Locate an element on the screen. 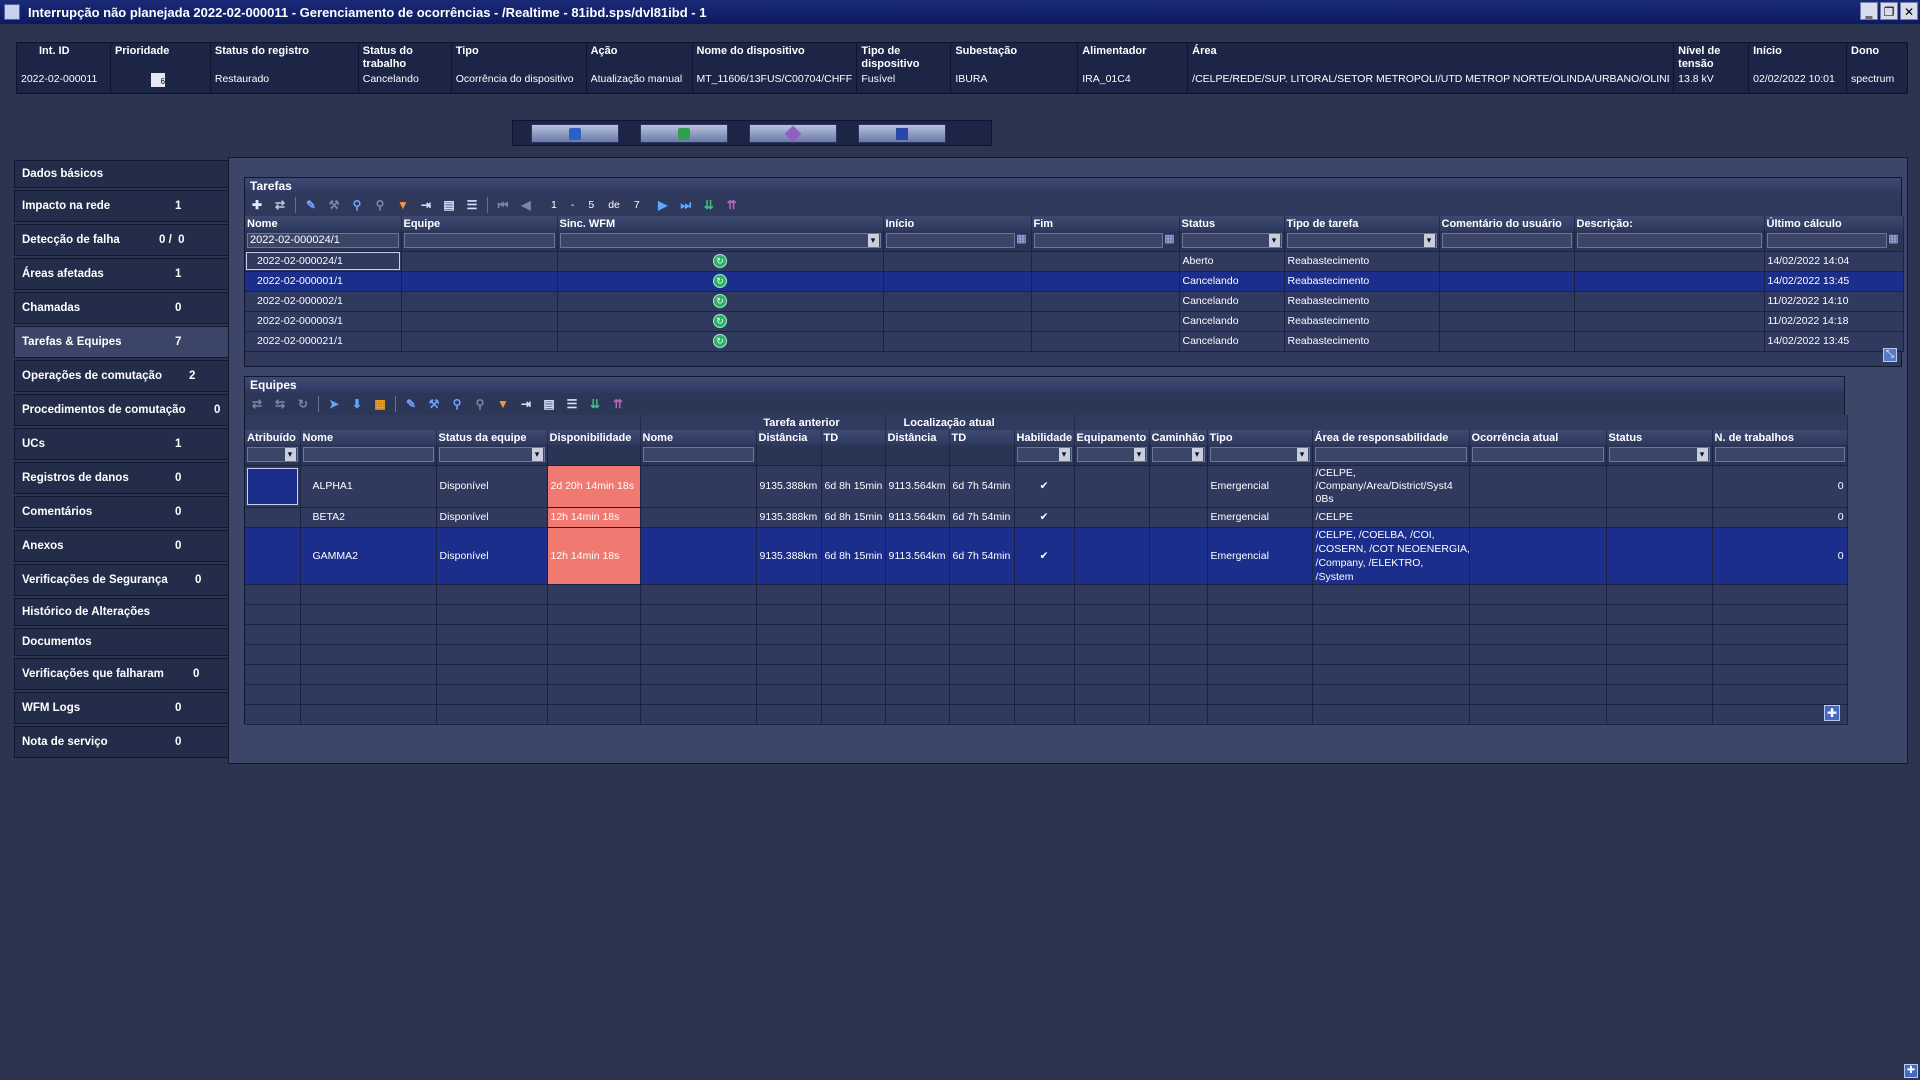 The width and height of the screenshot is (1920, 1080). sidebar-item-documentos: Documentos is located at coordinates (121, 642).